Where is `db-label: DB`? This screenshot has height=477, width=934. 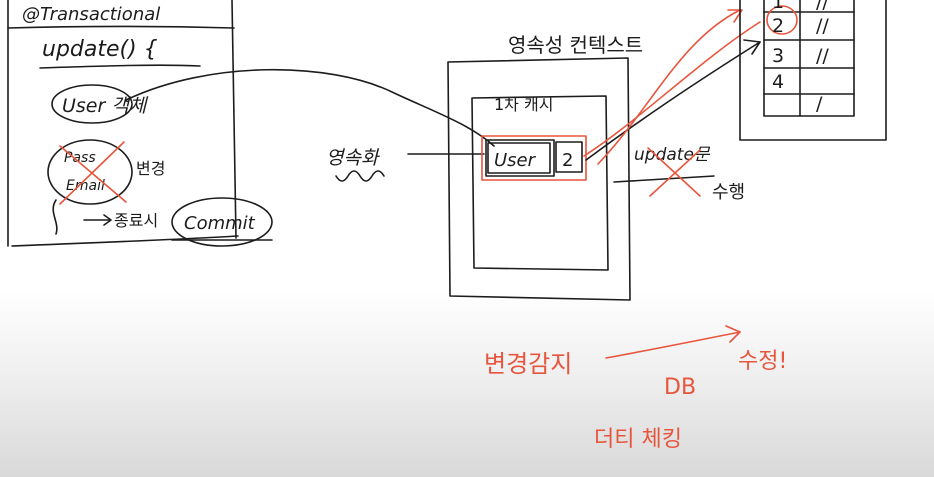
db-label: DB is located at coordinates (680, 387).